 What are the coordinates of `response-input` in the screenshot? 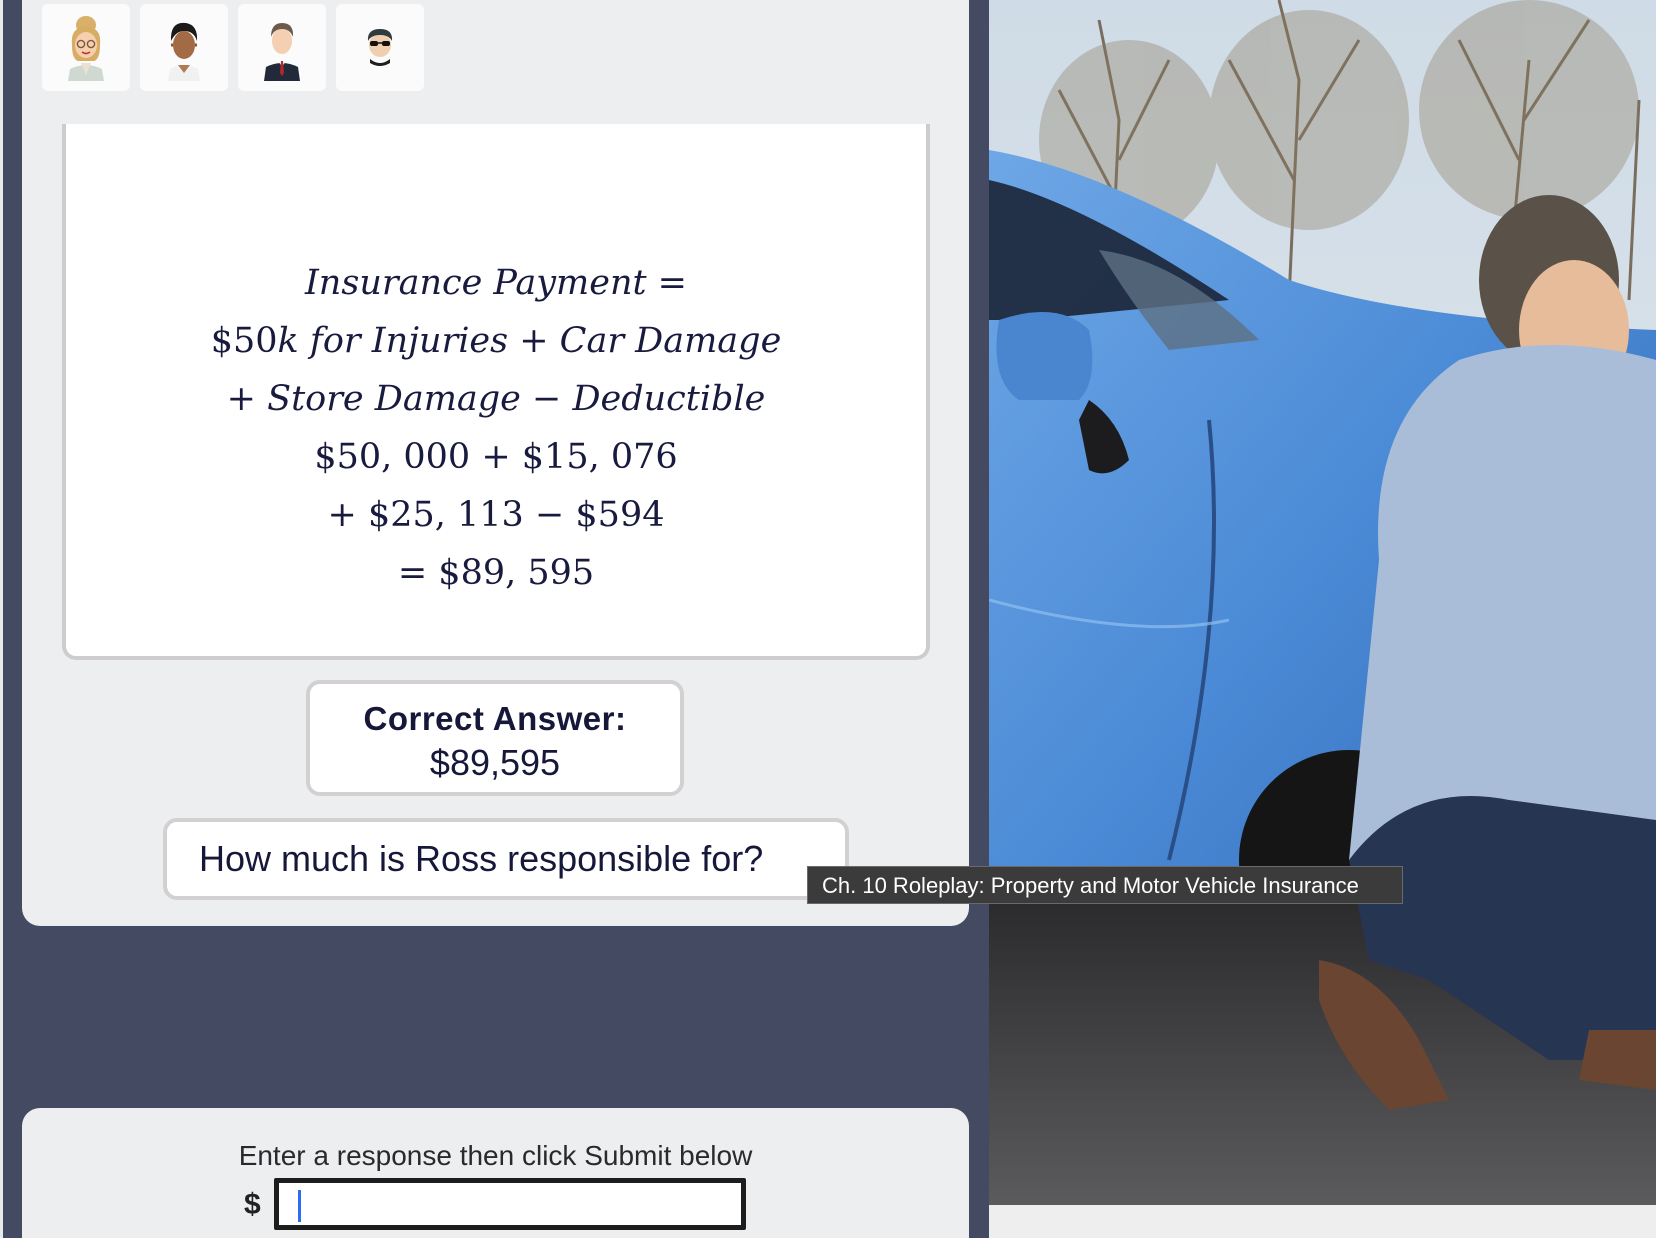 It's located at (510, 1204).